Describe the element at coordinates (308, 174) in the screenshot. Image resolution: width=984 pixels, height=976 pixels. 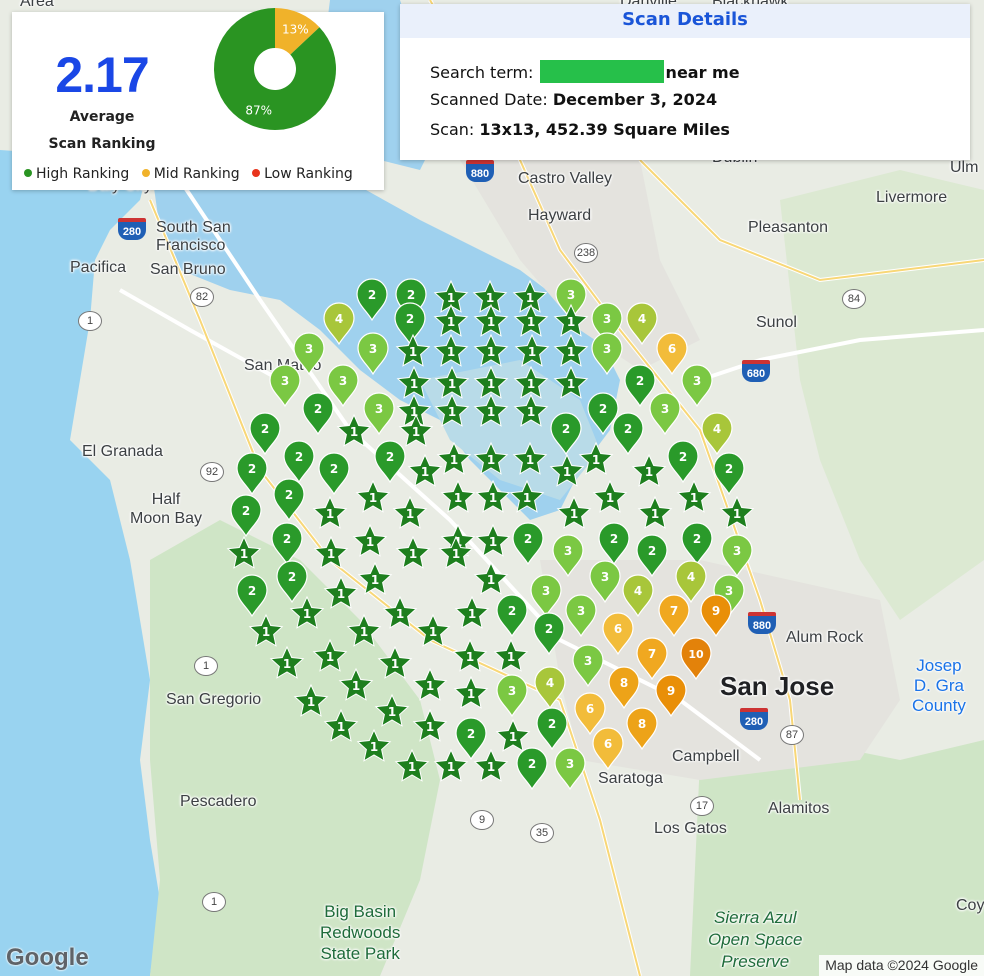
I see `legend-low-label: Low Ranking` at that location.